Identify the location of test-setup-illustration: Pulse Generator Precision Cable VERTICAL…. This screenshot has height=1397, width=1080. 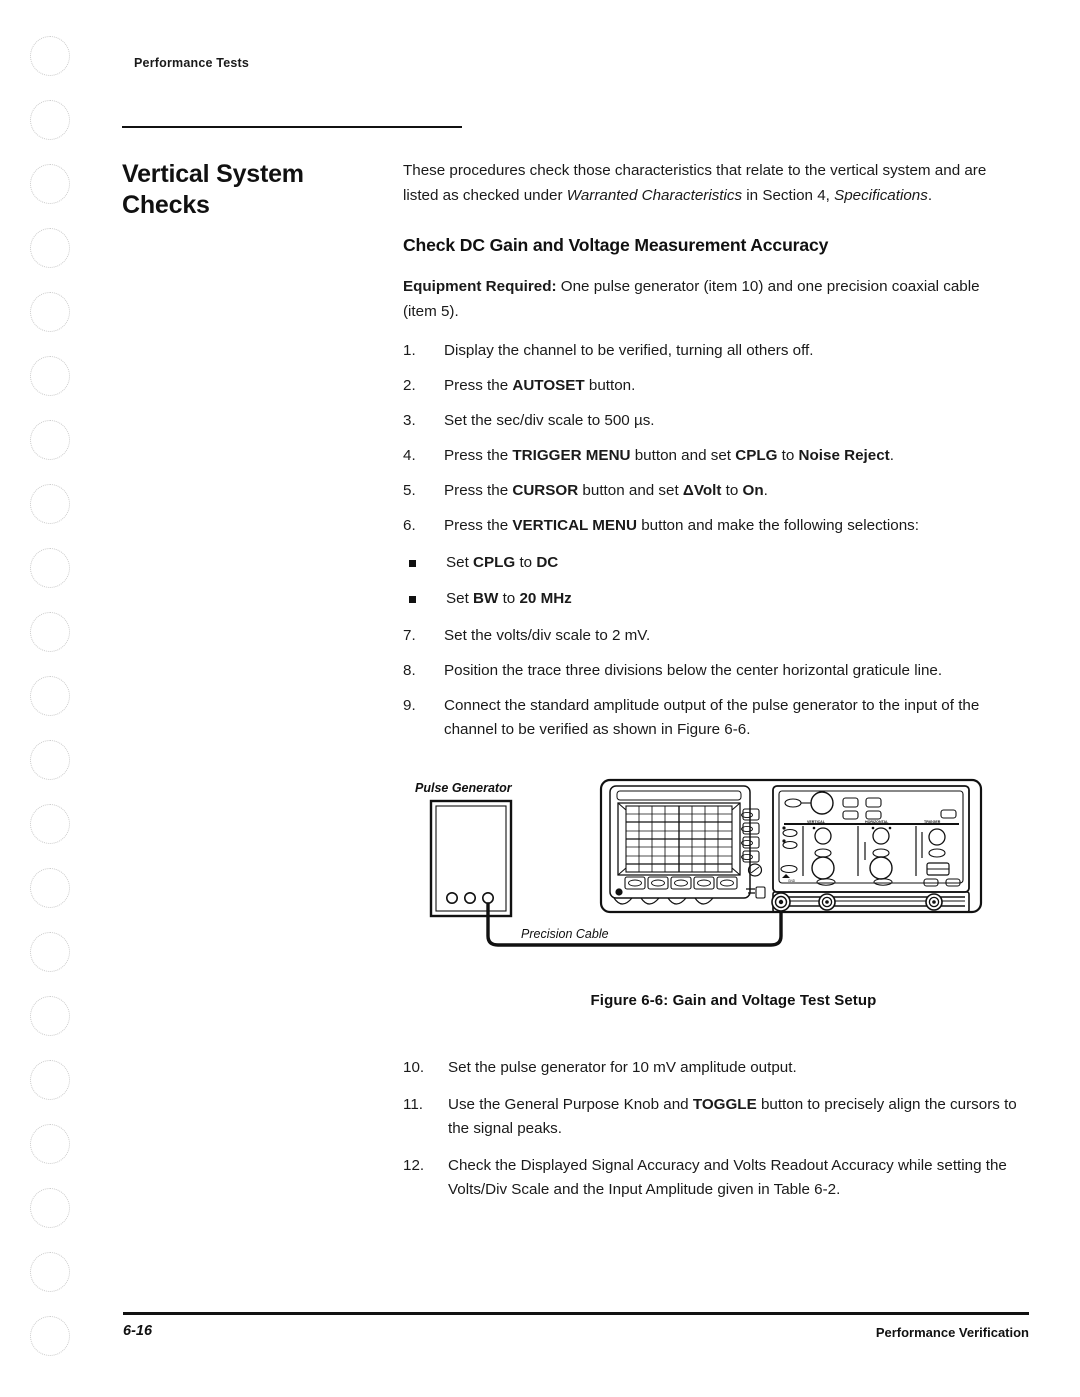
(699, 862).